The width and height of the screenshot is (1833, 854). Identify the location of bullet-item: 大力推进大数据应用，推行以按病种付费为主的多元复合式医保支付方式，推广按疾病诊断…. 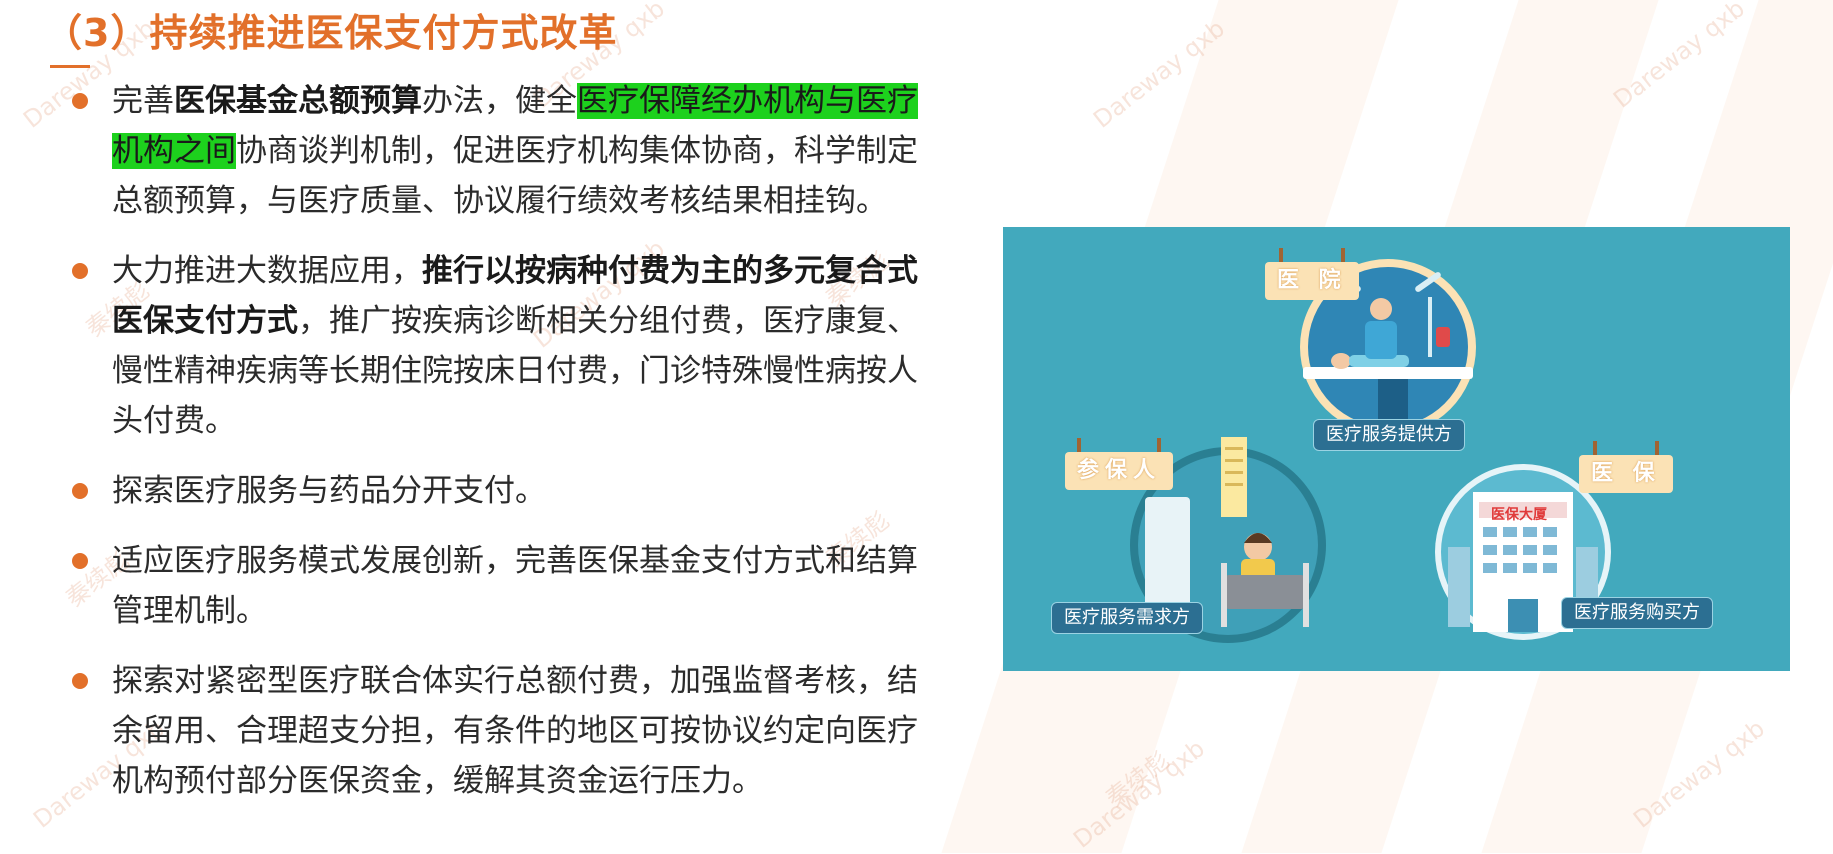
(508, 346).